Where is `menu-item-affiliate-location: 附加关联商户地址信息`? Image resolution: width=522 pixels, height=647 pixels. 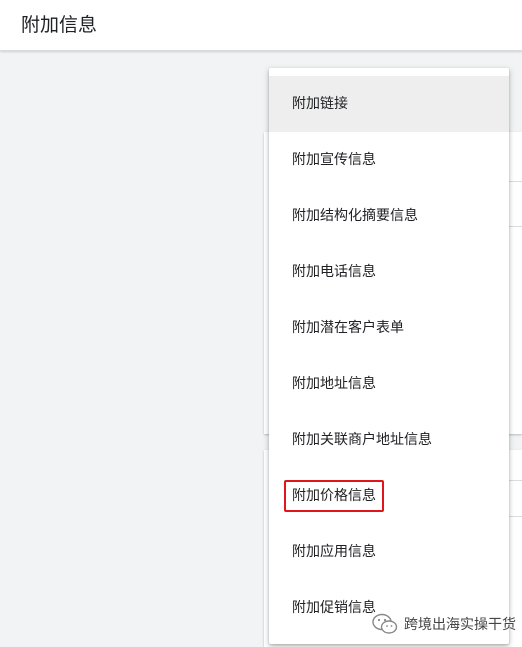
menu-item-affiliate-location: 附加关联商户地址信息 is located at coordinates (389, 440).